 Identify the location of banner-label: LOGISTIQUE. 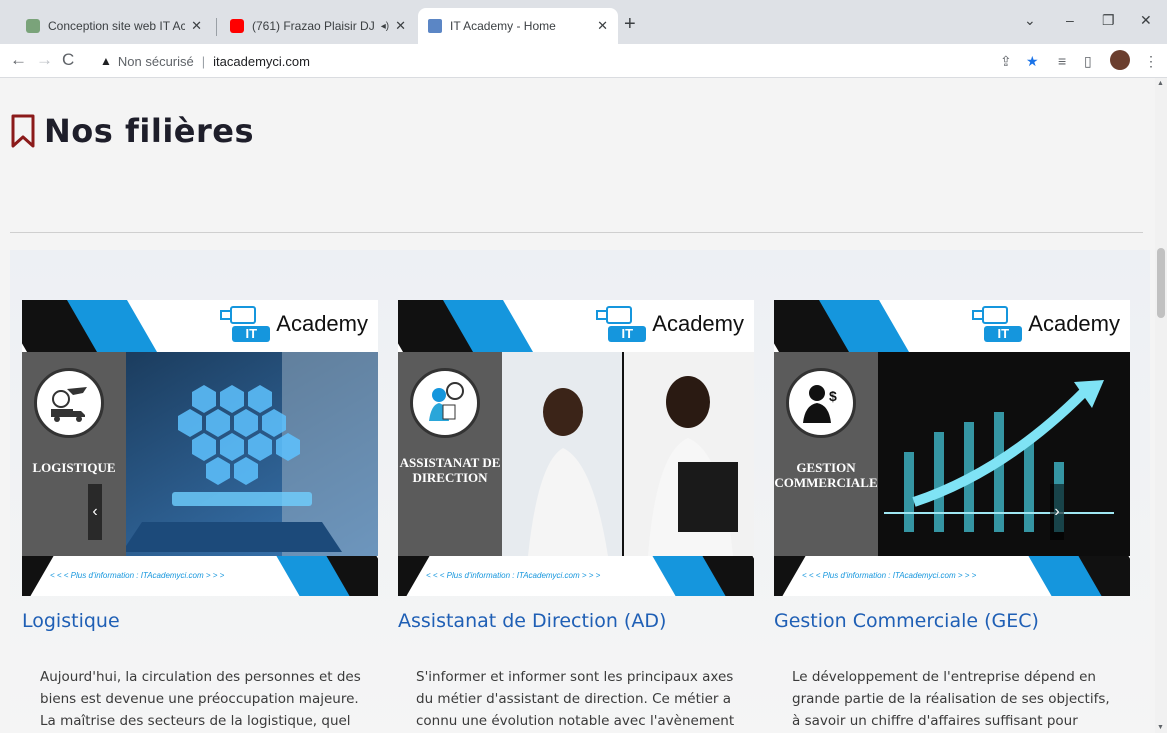
(74, 467).